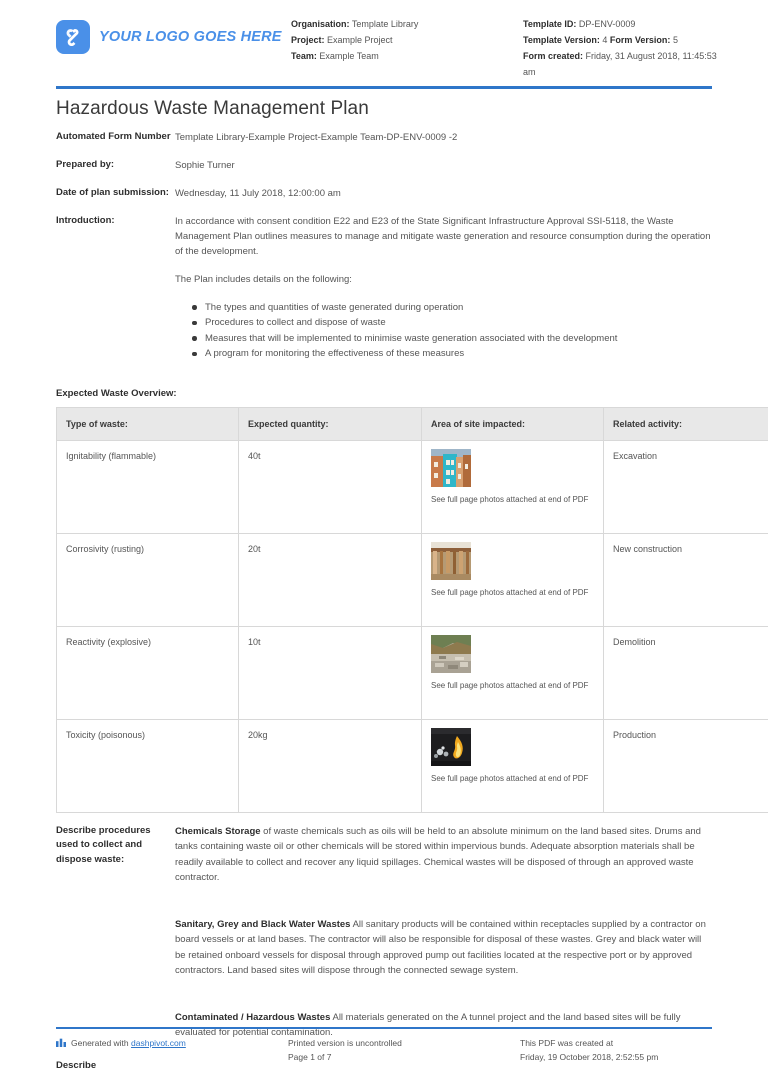  Describe the element at coordinates (407, 56) in the screenshot. I see `meta-team: Team: Example Team` at that location.